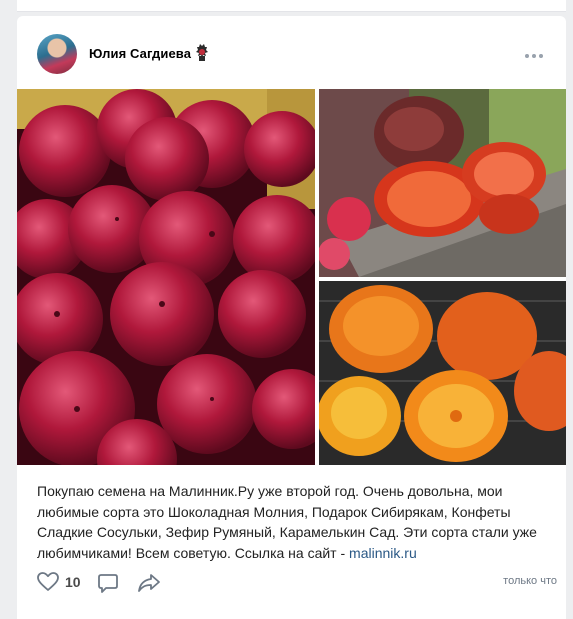 Image resolution: width=573 pixels, height=619 pixels. I want to click on comment-icon, so click(108, 583).